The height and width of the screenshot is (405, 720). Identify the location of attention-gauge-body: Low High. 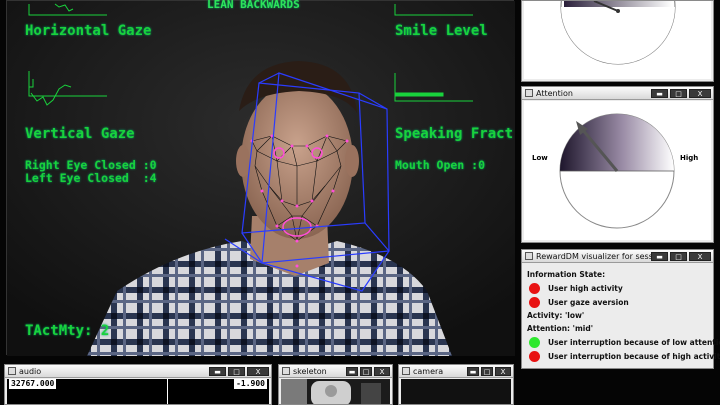
(617, 170).